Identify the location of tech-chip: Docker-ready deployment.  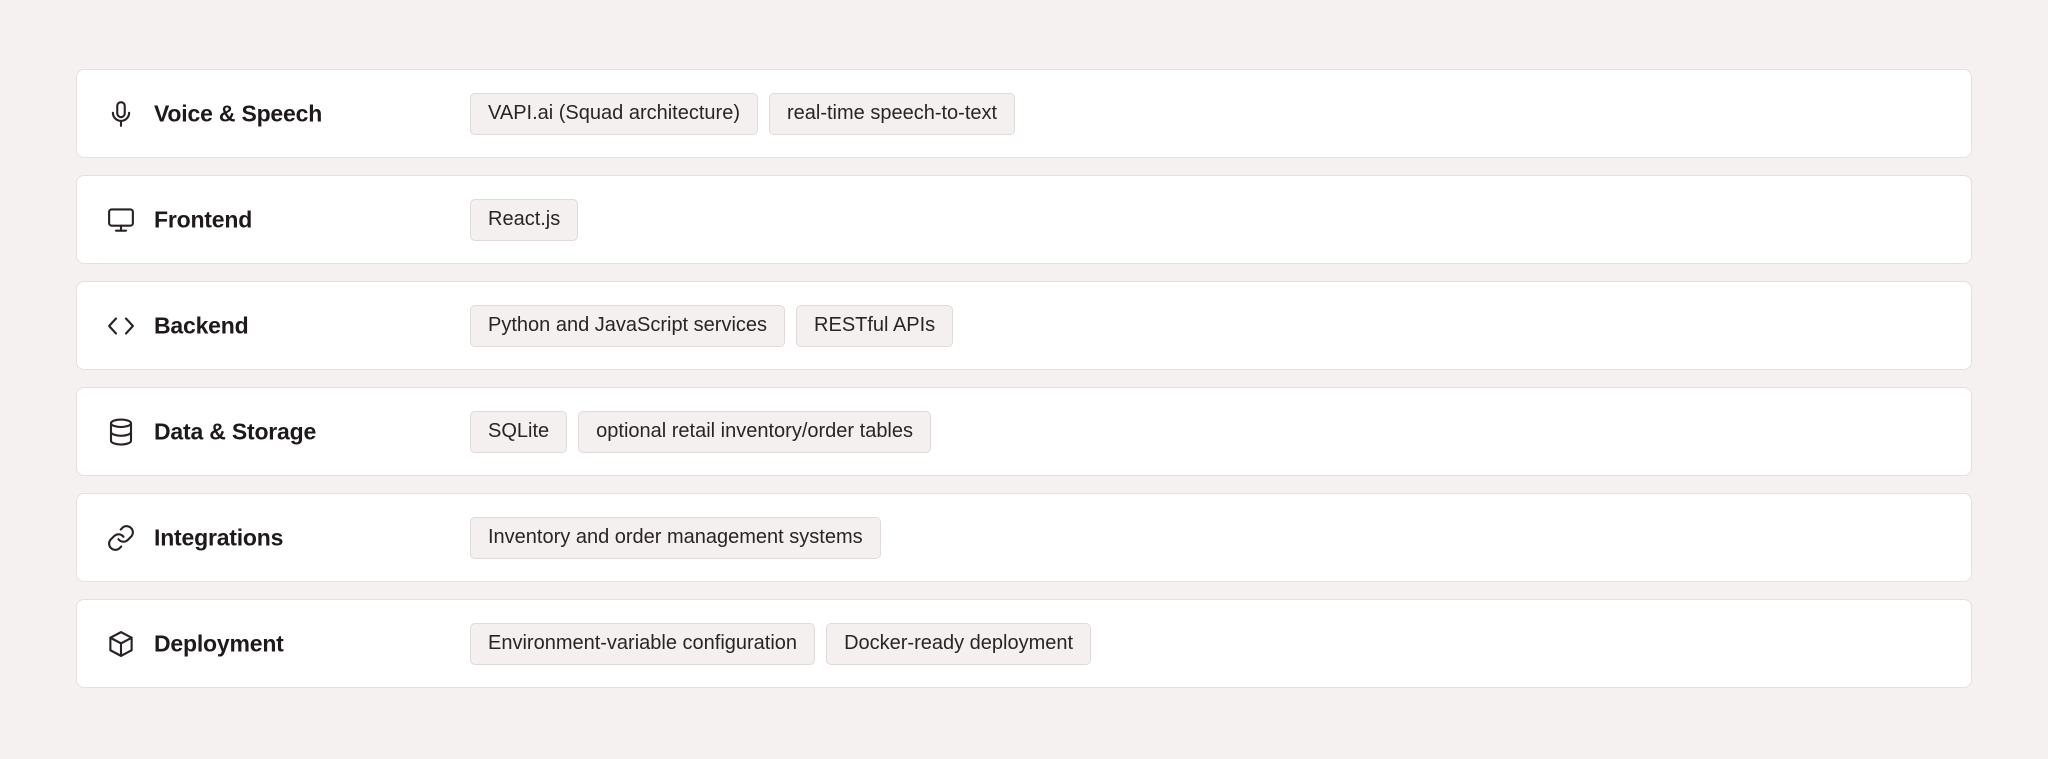
(959, 643).